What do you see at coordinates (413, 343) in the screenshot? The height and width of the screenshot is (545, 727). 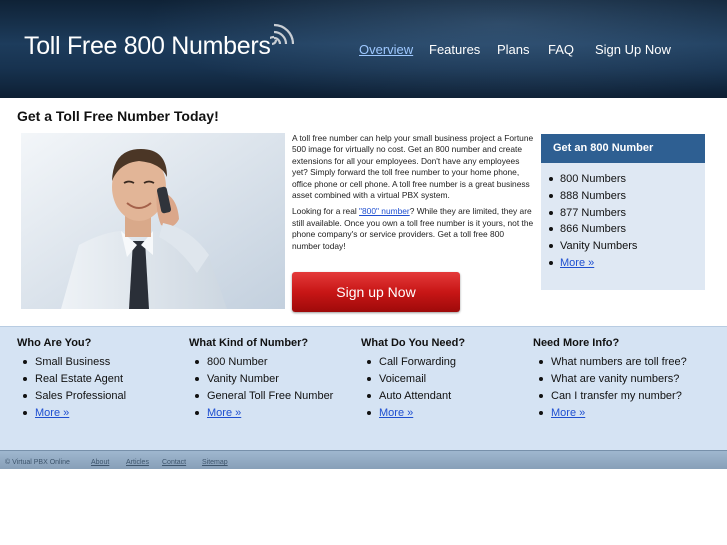 I see `column-title: What Do You Need?` at bounding box center [413, 343].